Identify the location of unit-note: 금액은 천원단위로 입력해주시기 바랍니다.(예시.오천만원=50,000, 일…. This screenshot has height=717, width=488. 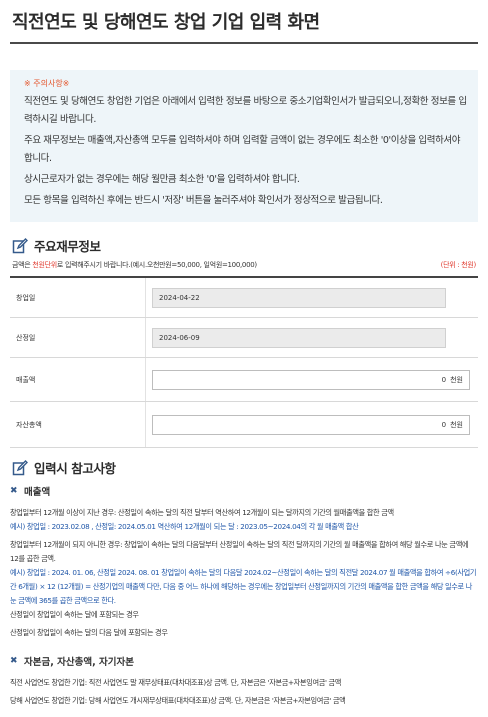
(134, 265).